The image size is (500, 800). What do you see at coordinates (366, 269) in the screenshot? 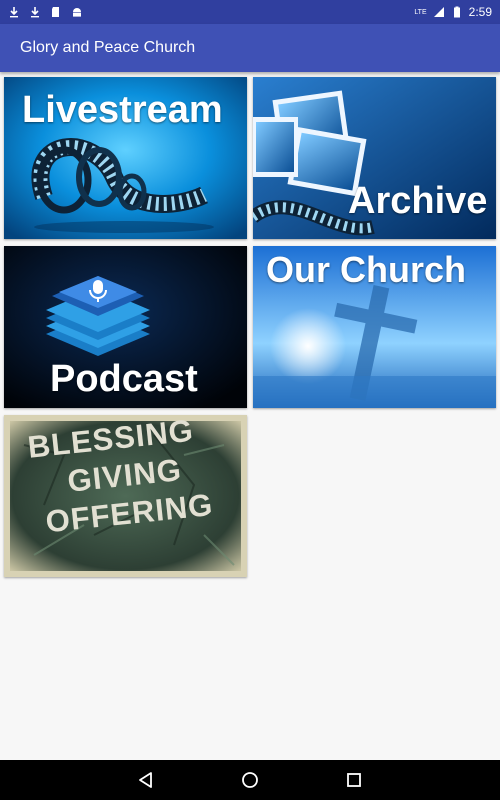
I see `our-church-label: Our Church` at bounding box center [366, 269].